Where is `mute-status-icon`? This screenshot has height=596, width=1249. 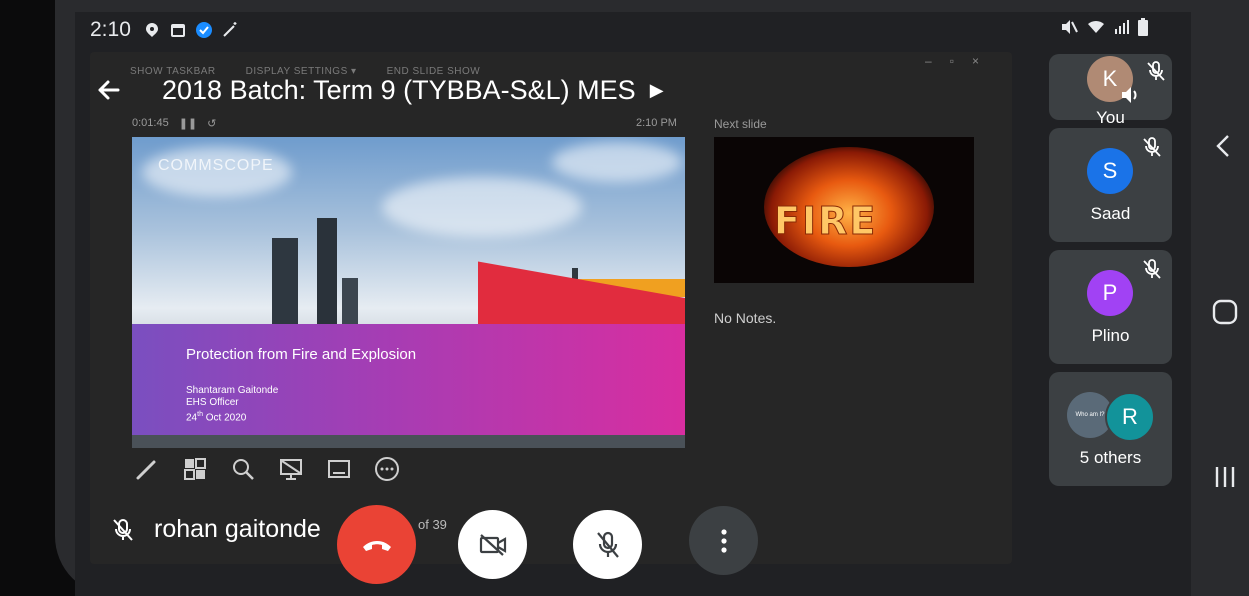
mute-status-icon is located at coordinates (1070, 27).